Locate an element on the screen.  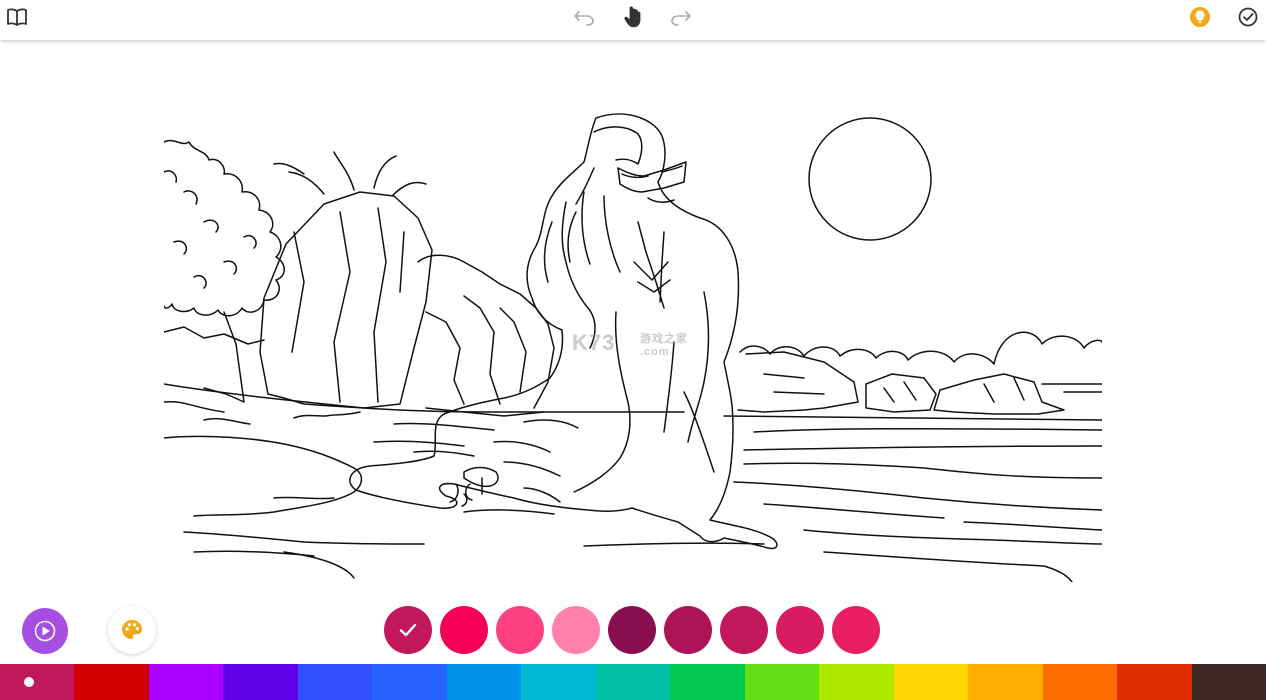
hand-icon is located at coordinates (633, 17).